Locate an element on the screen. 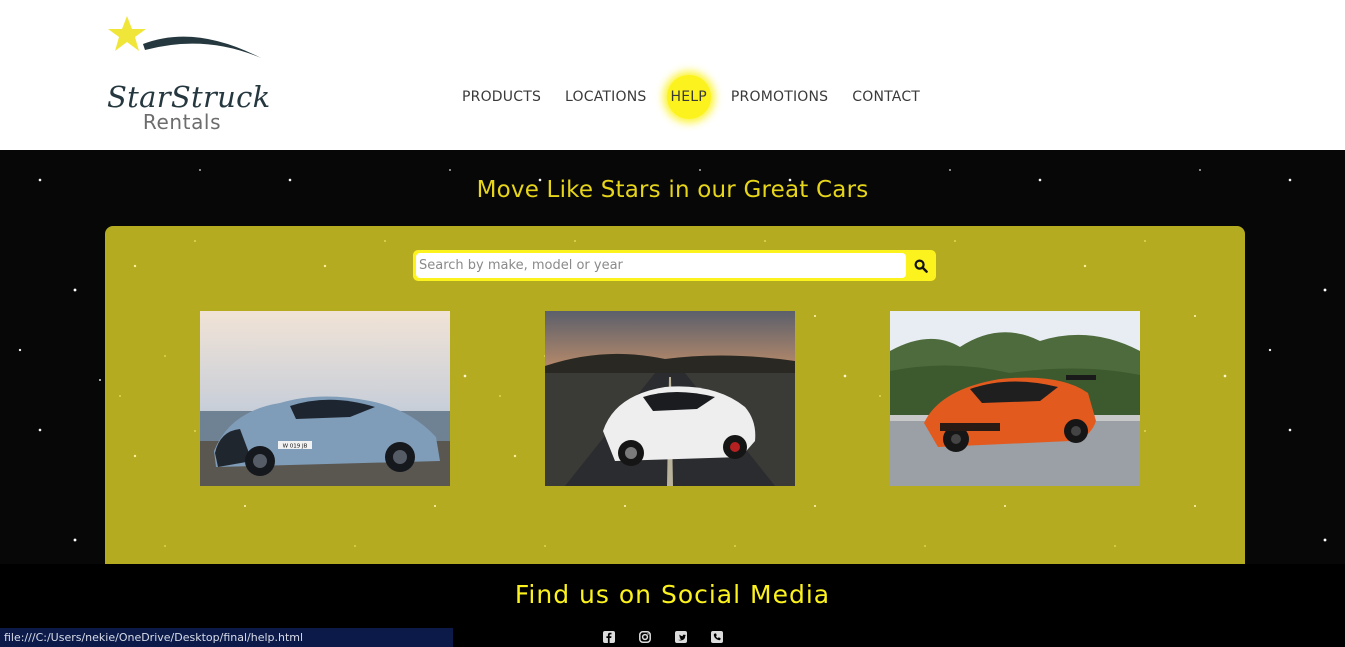  facebook-icon is located at coordinates (609, 637).